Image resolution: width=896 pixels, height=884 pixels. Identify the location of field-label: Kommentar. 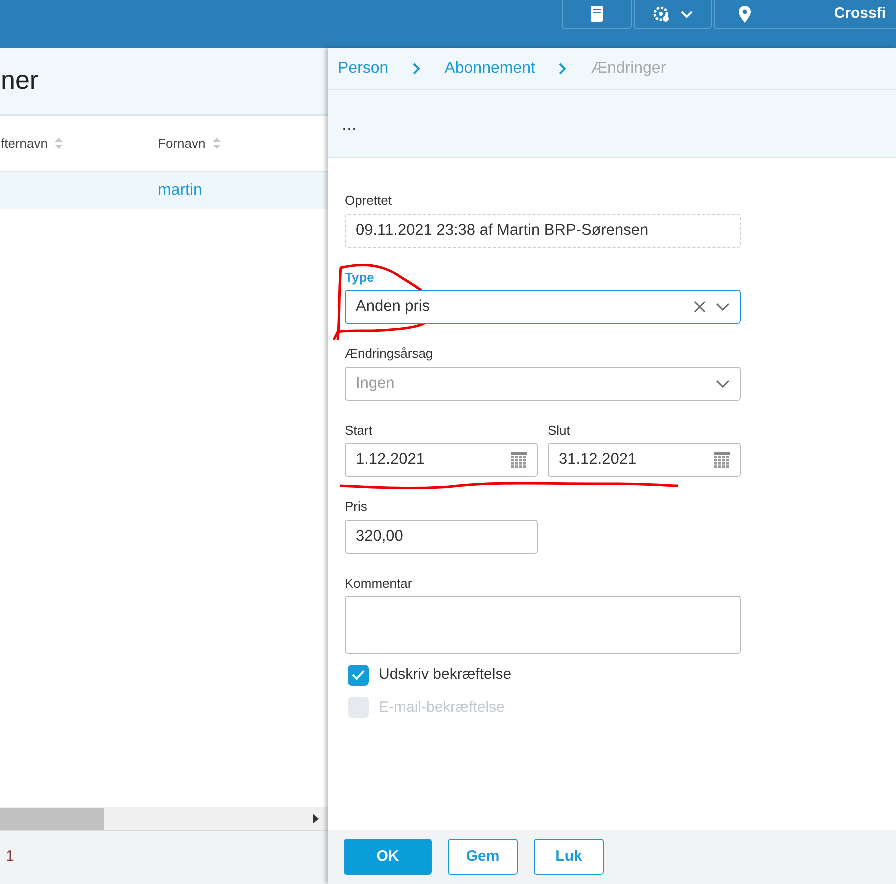
(379, 583).